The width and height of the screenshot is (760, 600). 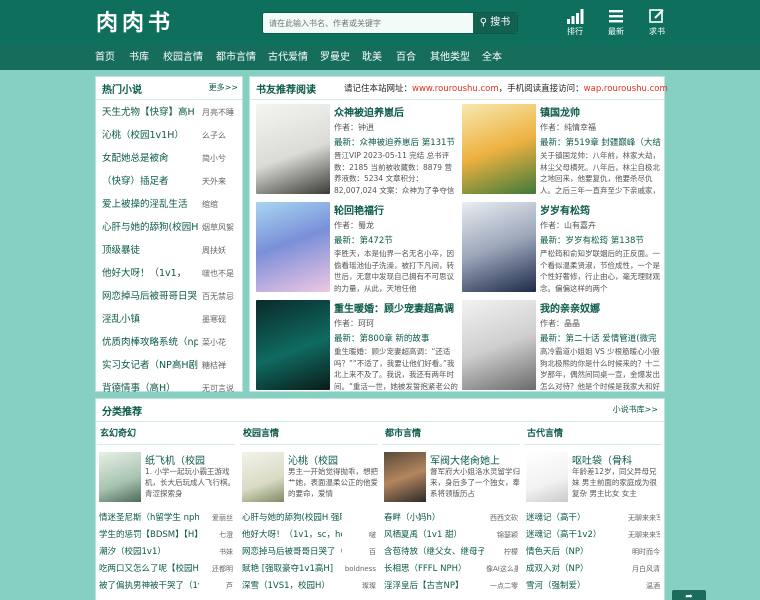 What do you see at coordinates (150, 343) in the screenshot?
I see `hot-item-title: 优质肉棒攻略系统（np` at bounding box center [150, 343].